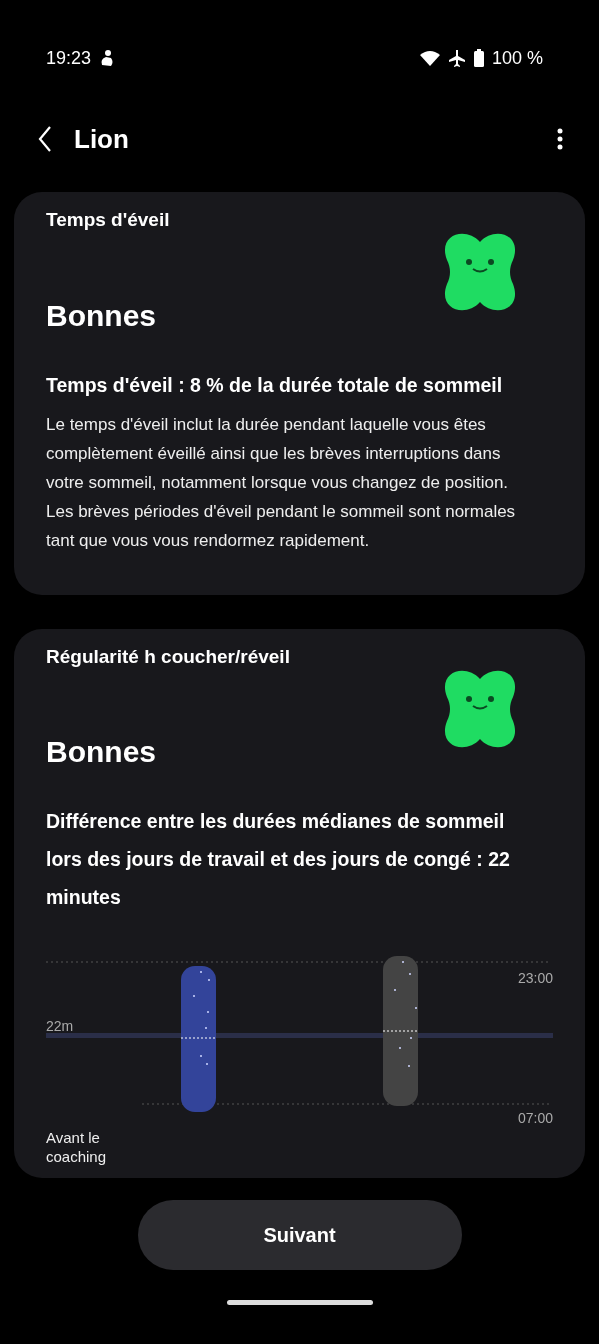  What do you see at coordinates (60, 1026) in the screenshot?
I see `difference-label: 22m` at bounding box center [60, 1026].